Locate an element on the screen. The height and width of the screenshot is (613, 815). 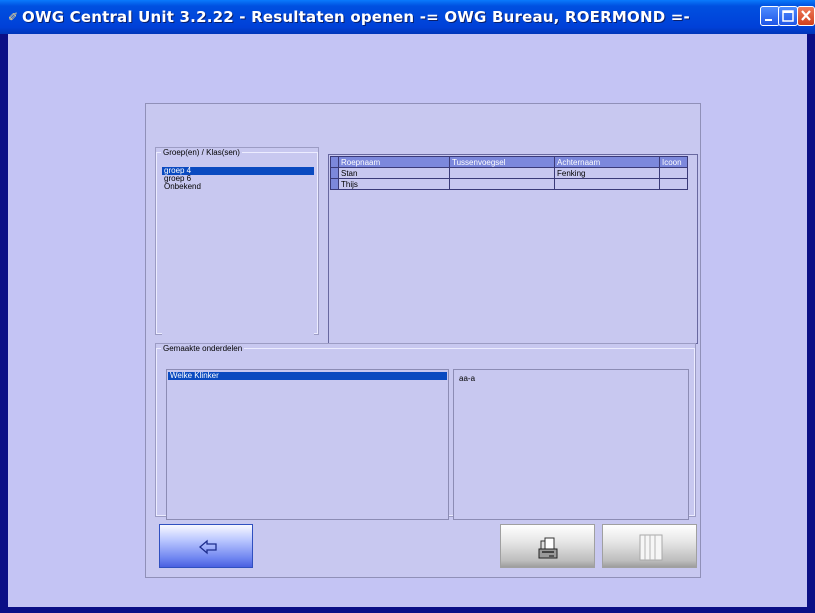
column-header: Tussenvoegsel is located at coordinates (502, 162).